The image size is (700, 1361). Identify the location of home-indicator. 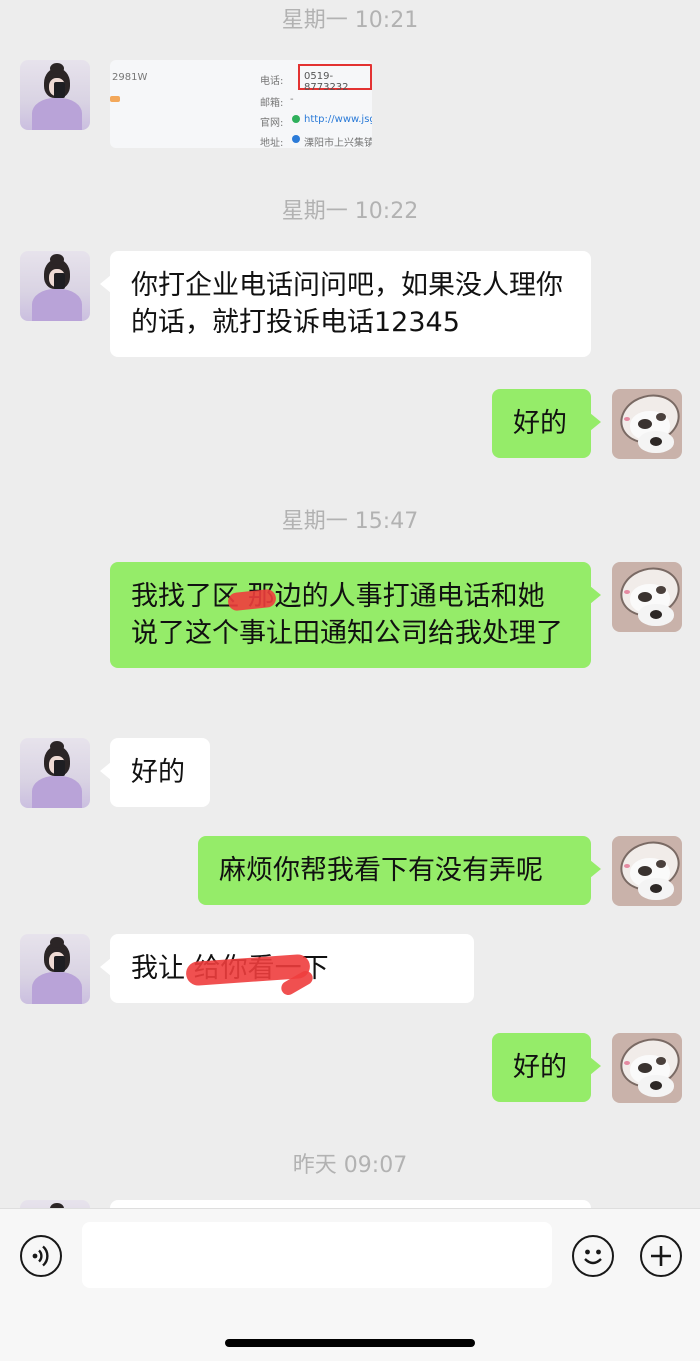
(350, 1343).